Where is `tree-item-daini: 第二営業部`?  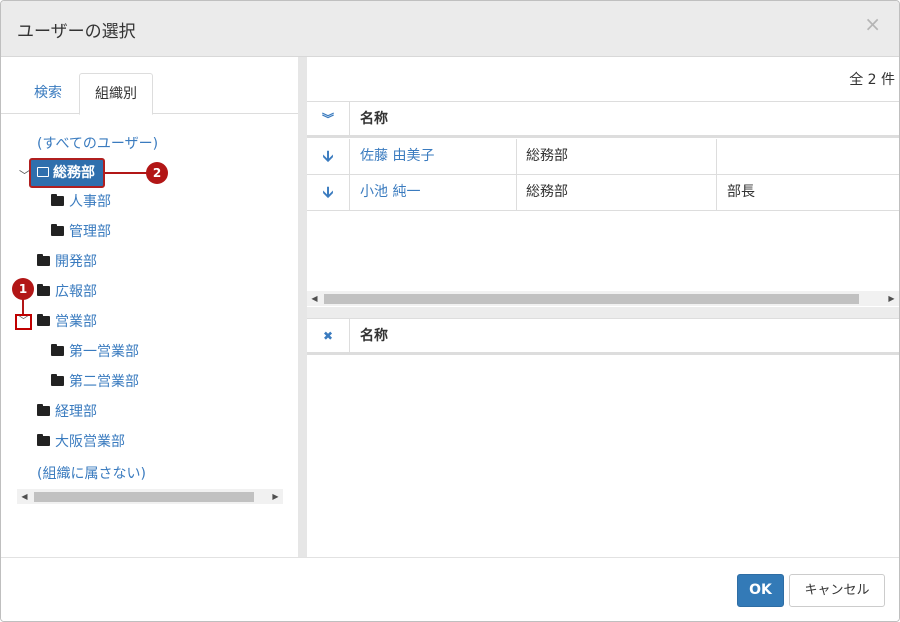 tree-item-daini: 第二営業部 is located at coordinates (95, 382).